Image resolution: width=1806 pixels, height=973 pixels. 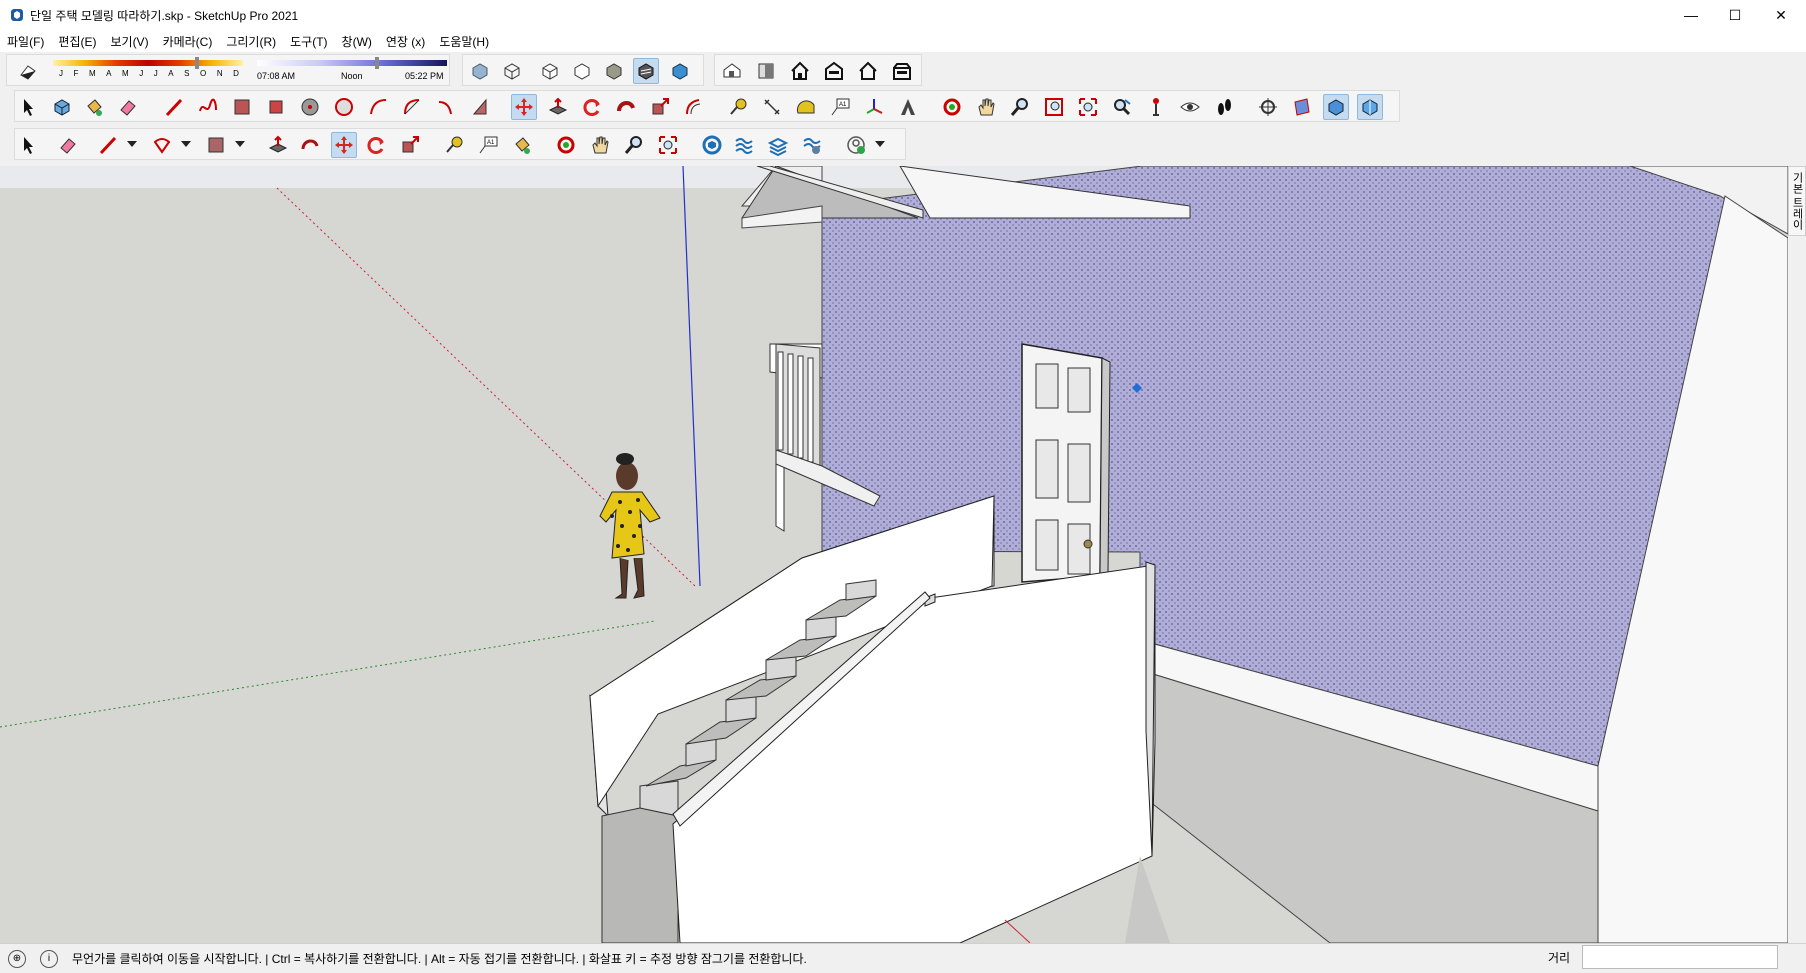 I want to click on 3d-warehouse-icon, so click(x=712, y=145).